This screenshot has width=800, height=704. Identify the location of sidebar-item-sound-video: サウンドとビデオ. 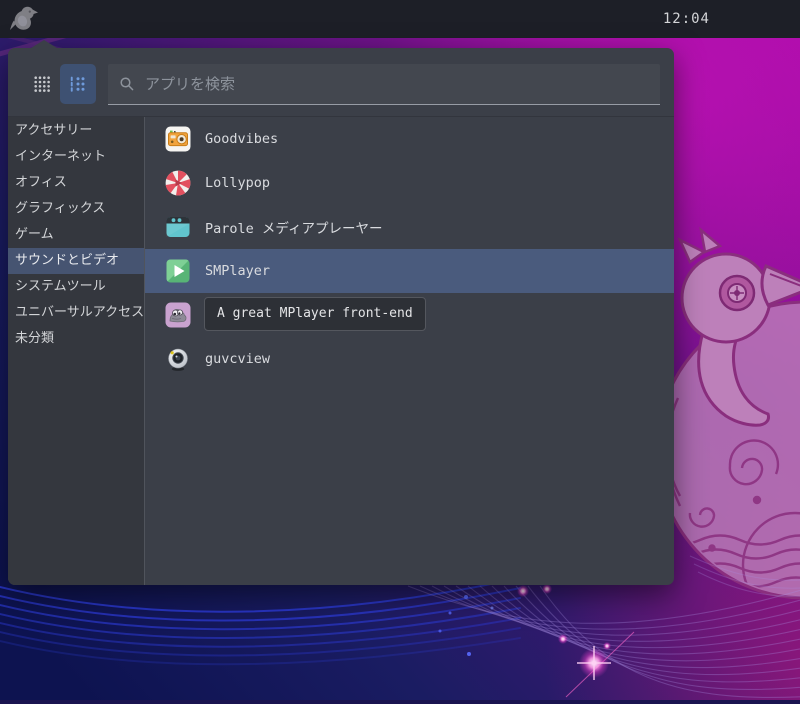
(76, 261).